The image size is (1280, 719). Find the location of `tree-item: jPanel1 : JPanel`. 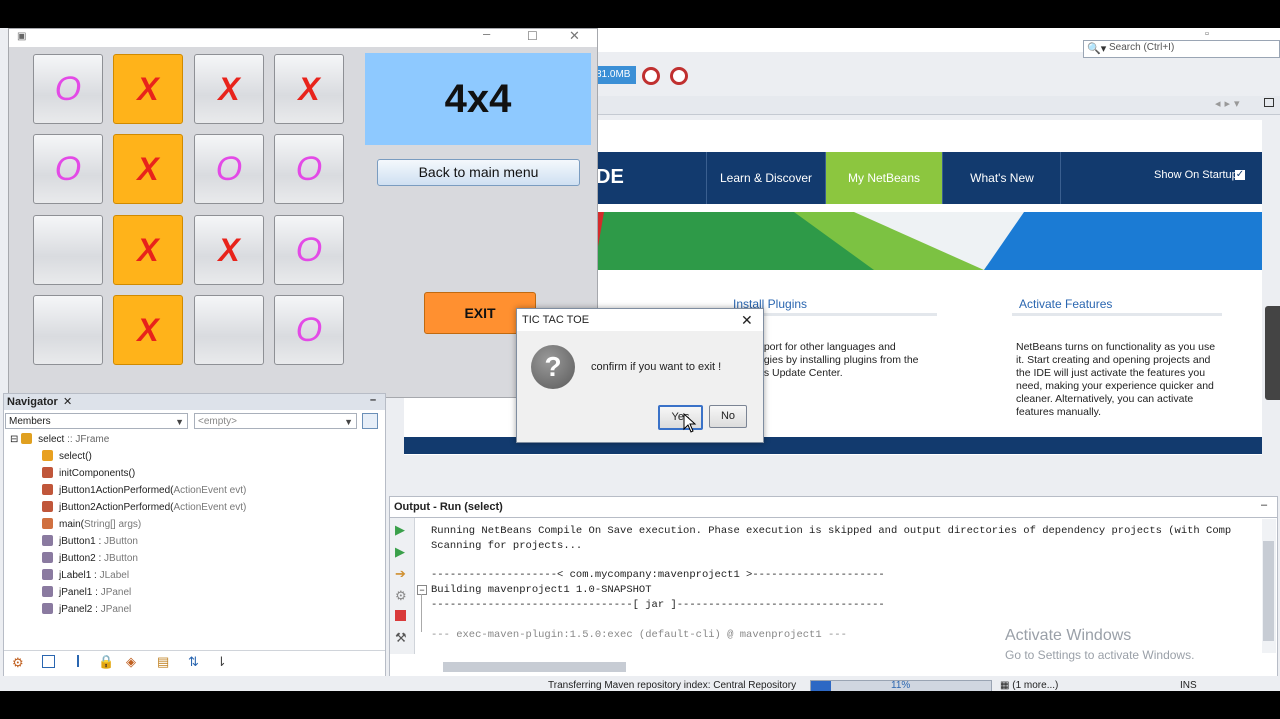

tree-item: jPanel1 : JPanel is located at coordinates (86, 593).